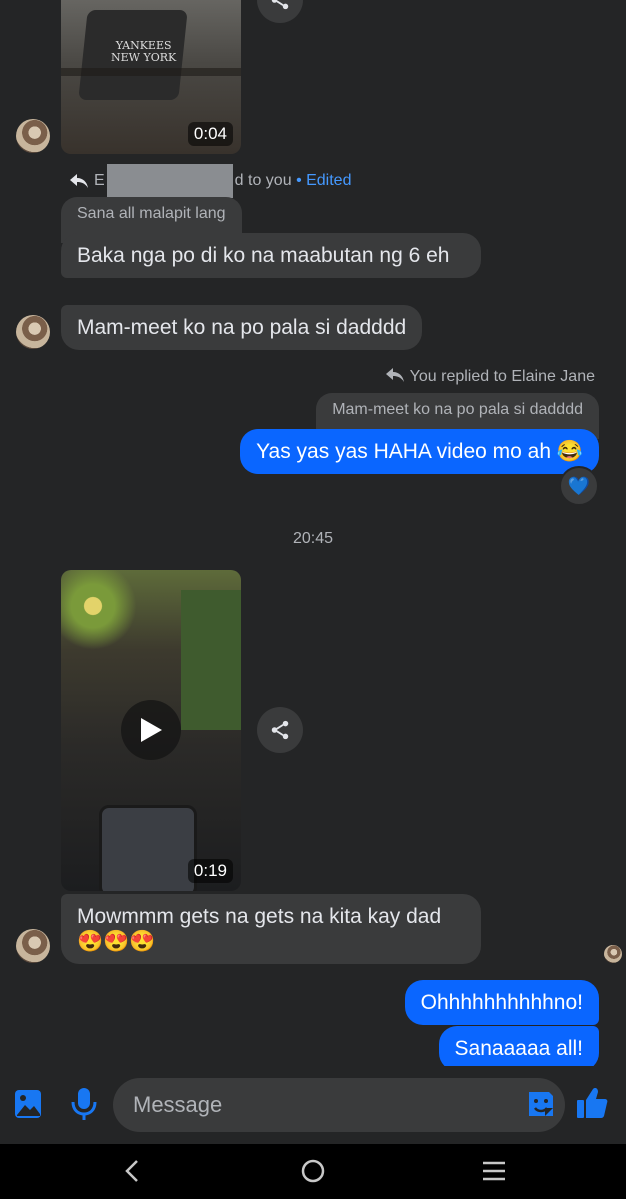 The width and height of the screenshot is (626, 1199). Describe the element at coordinates (99, 180) in the screenshot. I see `reply-meta-prefix: E` at that location.